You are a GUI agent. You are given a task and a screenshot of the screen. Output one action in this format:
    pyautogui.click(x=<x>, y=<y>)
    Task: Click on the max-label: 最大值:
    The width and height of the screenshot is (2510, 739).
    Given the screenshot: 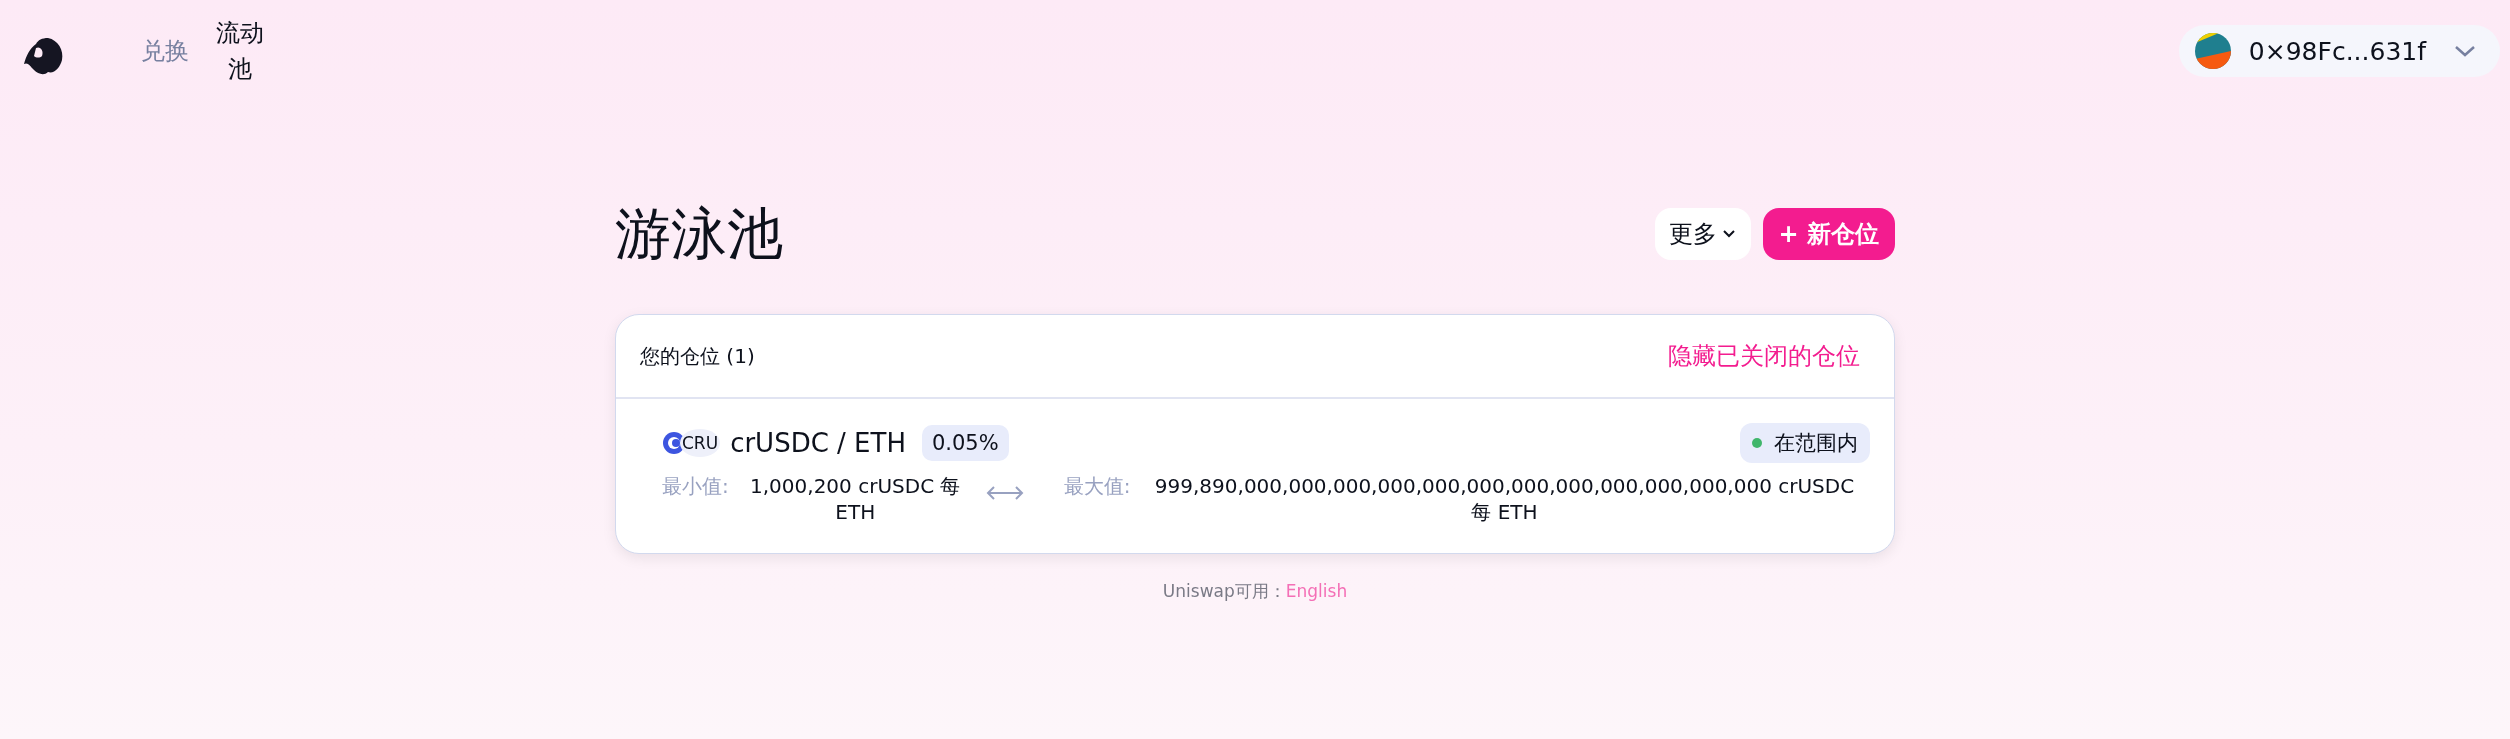 What is the action you would take?
    pyautogui.click(x=1097, y=486)
    